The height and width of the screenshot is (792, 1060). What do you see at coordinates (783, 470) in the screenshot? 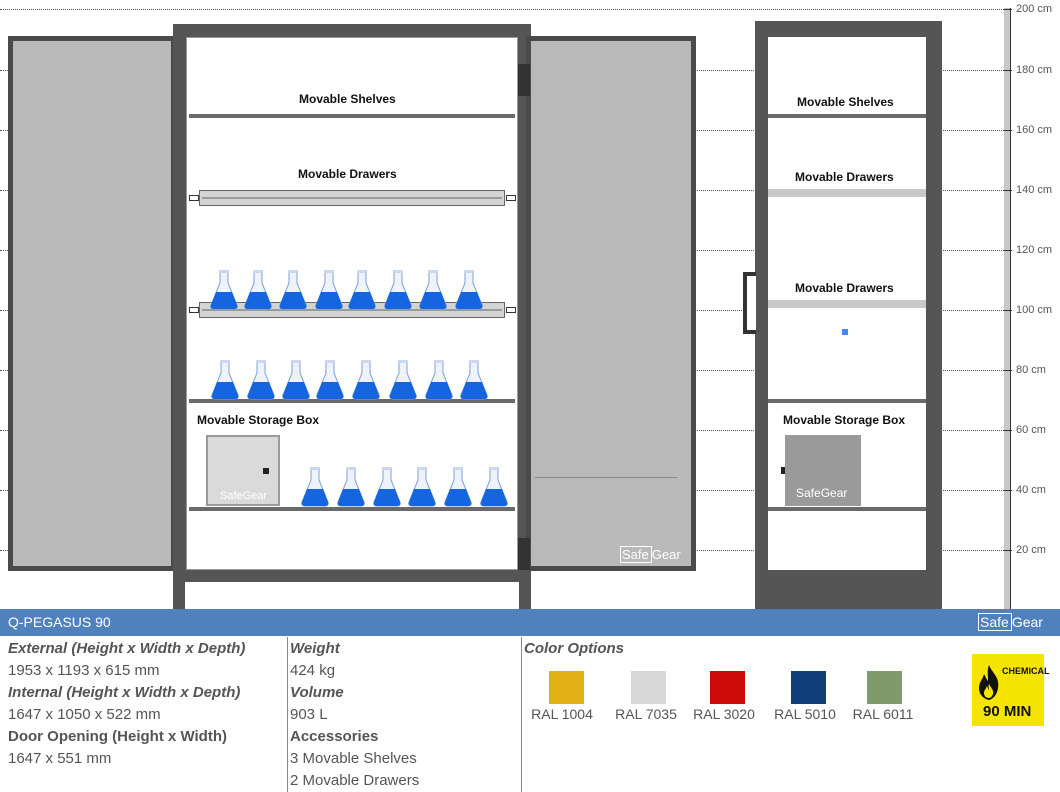
I see `storage-box-latch` at bounding box center [783, 470].